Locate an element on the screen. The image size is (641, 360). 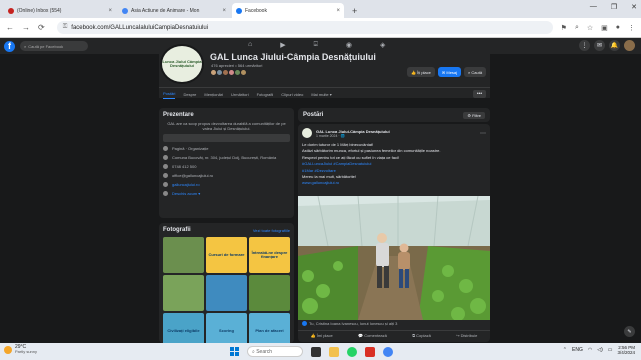
like-page-button: 👍 Îți place is located at coordinates (421, 72).